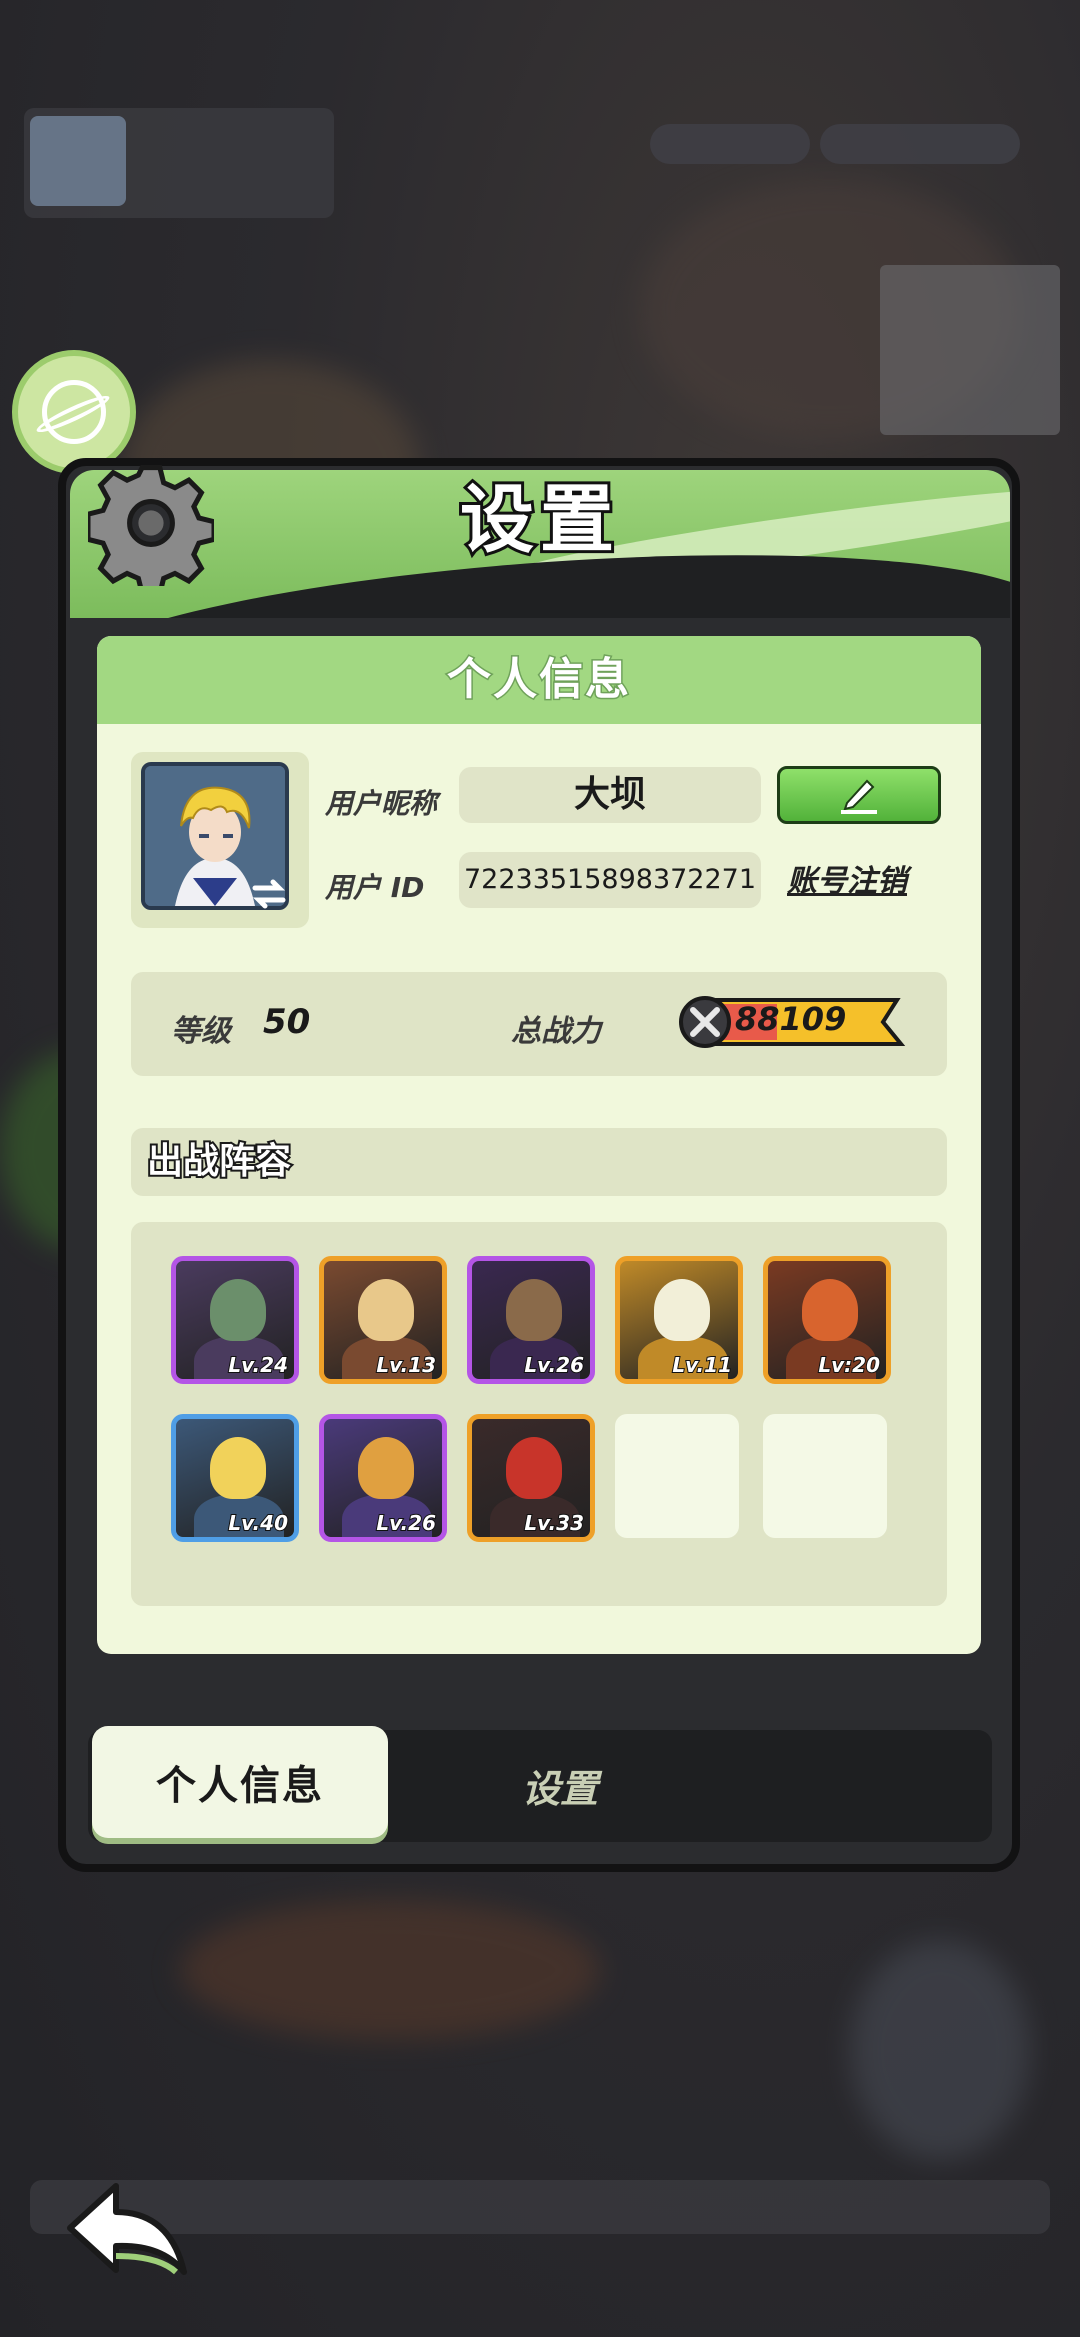 The width and height of the screenshot is (1080, 2337). What do you see at coordinates (702, 1365) in the screenshot?
I see `hero-level: Lv.11` at bounding box center [702, 1365].